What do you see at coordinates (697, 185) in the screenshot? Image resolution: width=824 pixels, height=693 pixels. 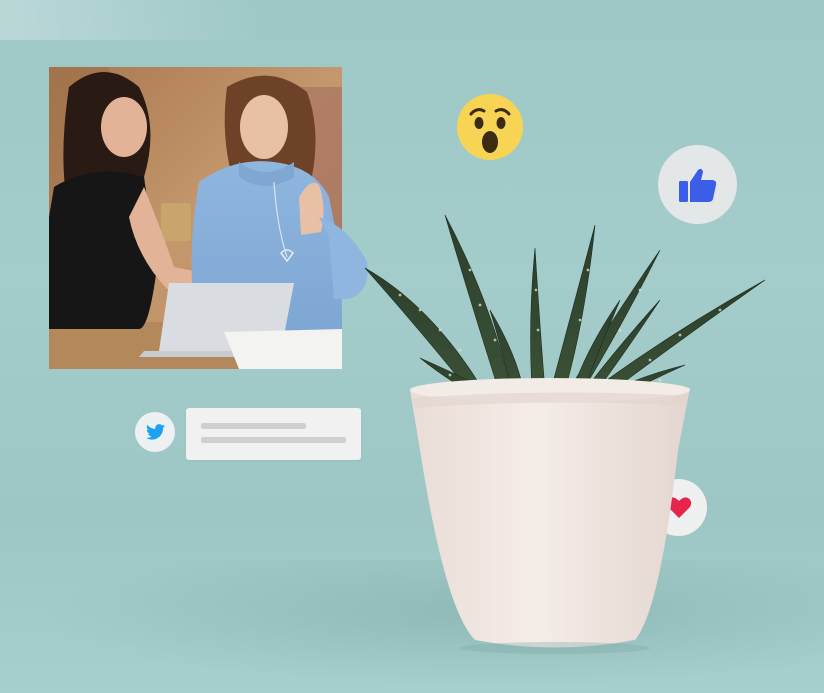 I see `thumbs-up-icon` at bounding box center [697, 185].